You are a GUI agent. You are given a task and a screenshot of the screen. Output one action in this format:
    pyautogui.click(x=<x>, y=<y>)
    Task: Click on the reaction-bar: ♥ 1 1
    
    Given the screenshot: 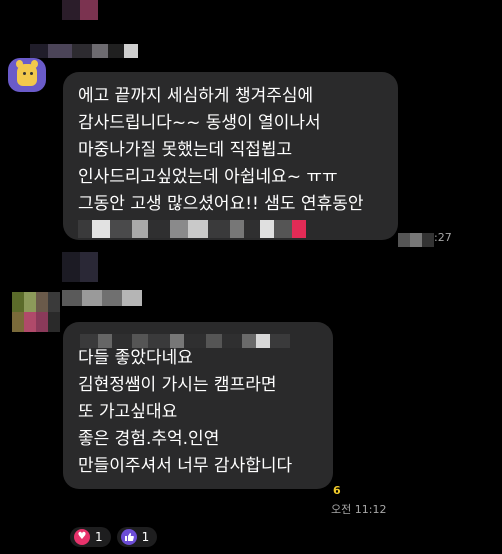 What is the action you would take?
    pyautogui.click(x=114, y=537)
    